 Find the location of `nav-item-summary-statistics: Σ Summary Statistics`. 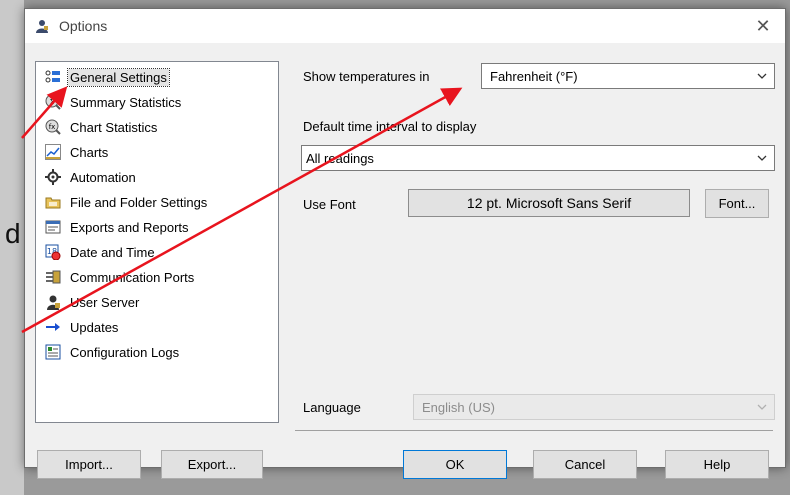

nav-item-summary-statistics: Σ Summary Statistics is located at coordinates (113, 102).